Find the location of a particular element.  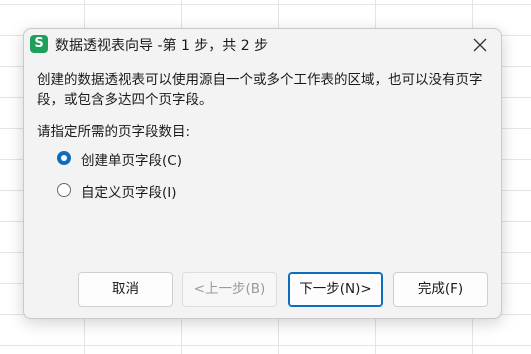

radio-custom-page-field is located at coordinates (64, 190).